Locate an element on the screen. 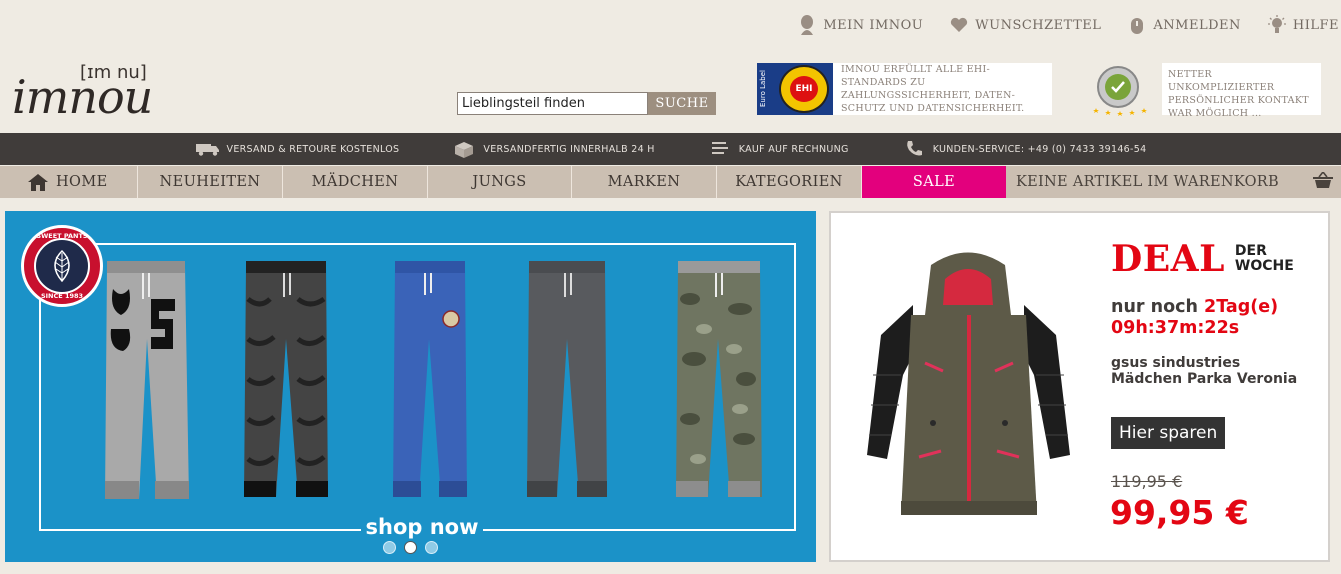 The width and height of the screenshot is (1341, 574). new-price: 99,95 € is located at coordinates (1179, 512).